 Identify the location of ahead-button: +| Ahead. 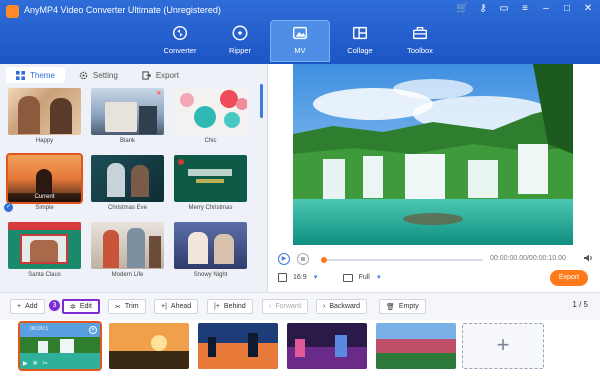
(176, 306).